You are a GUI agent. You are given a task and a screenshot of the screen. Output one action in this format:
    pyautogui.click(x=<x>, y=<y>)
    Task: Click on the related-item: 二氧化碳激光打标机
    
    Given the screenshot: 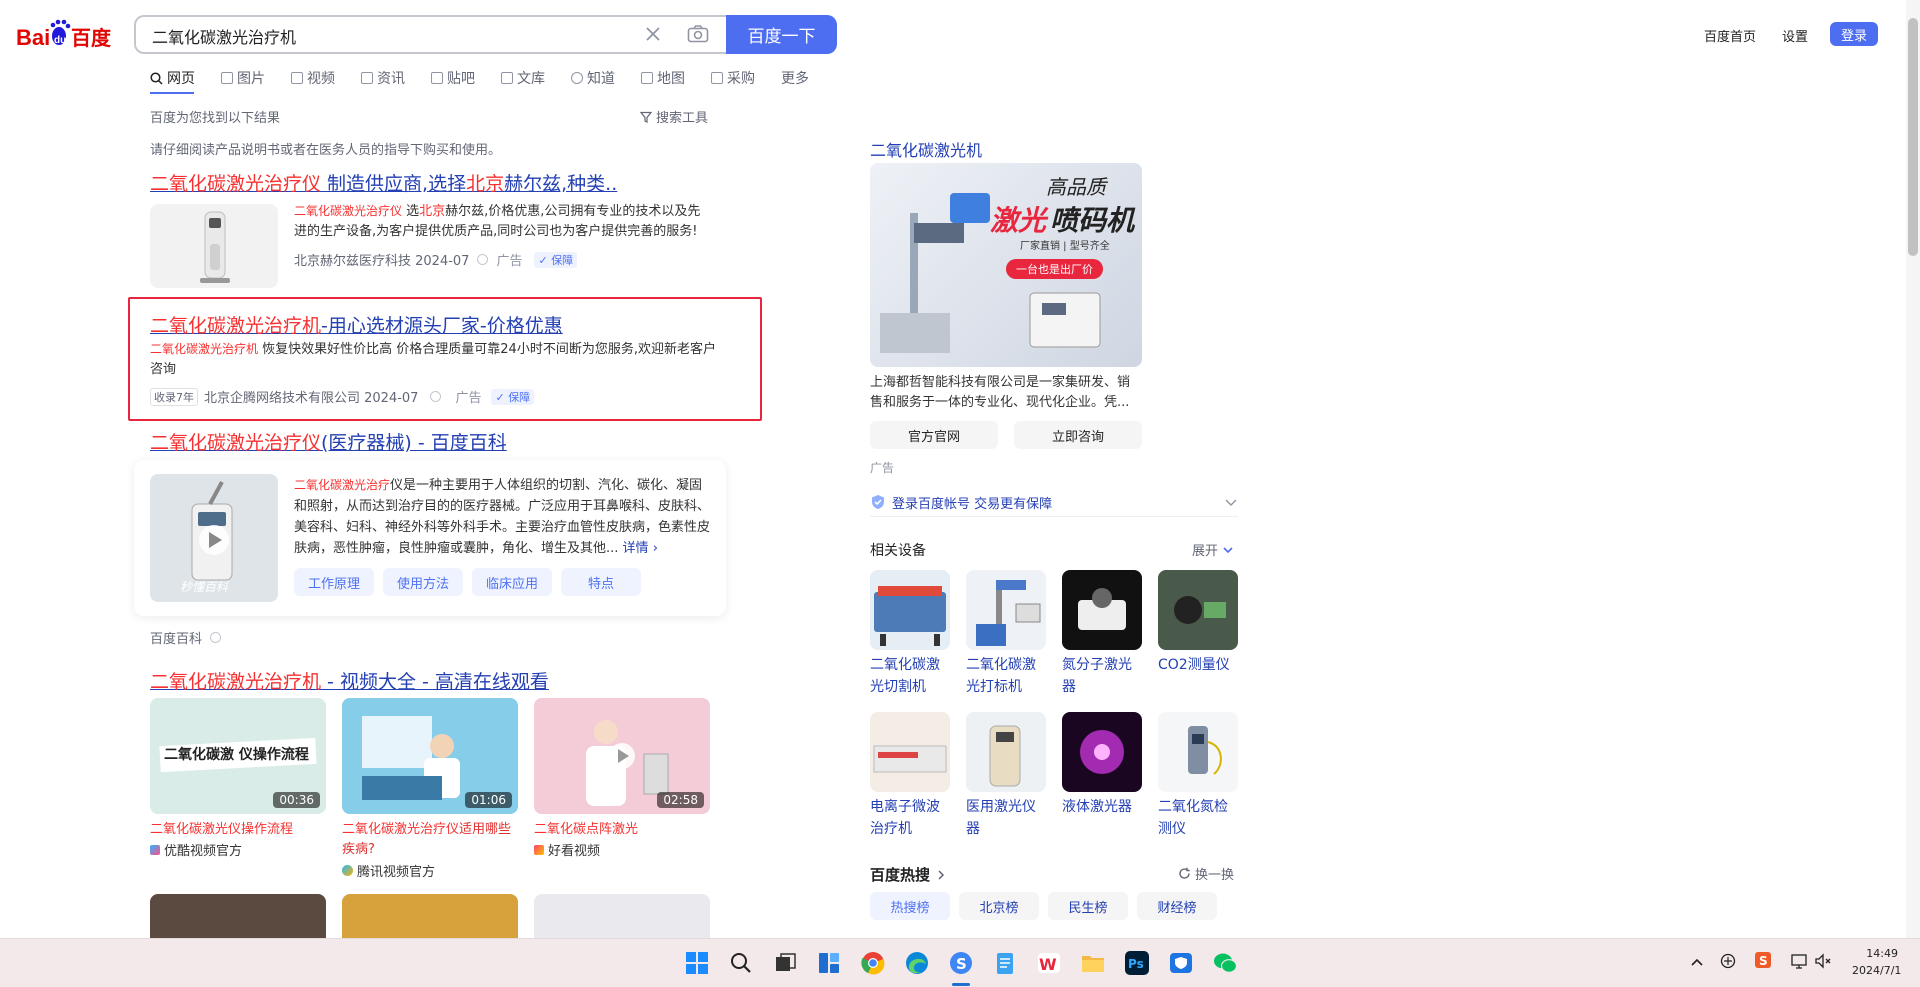 What is the action you would take?
    pyautogui.click(x=1006, y=634)
    